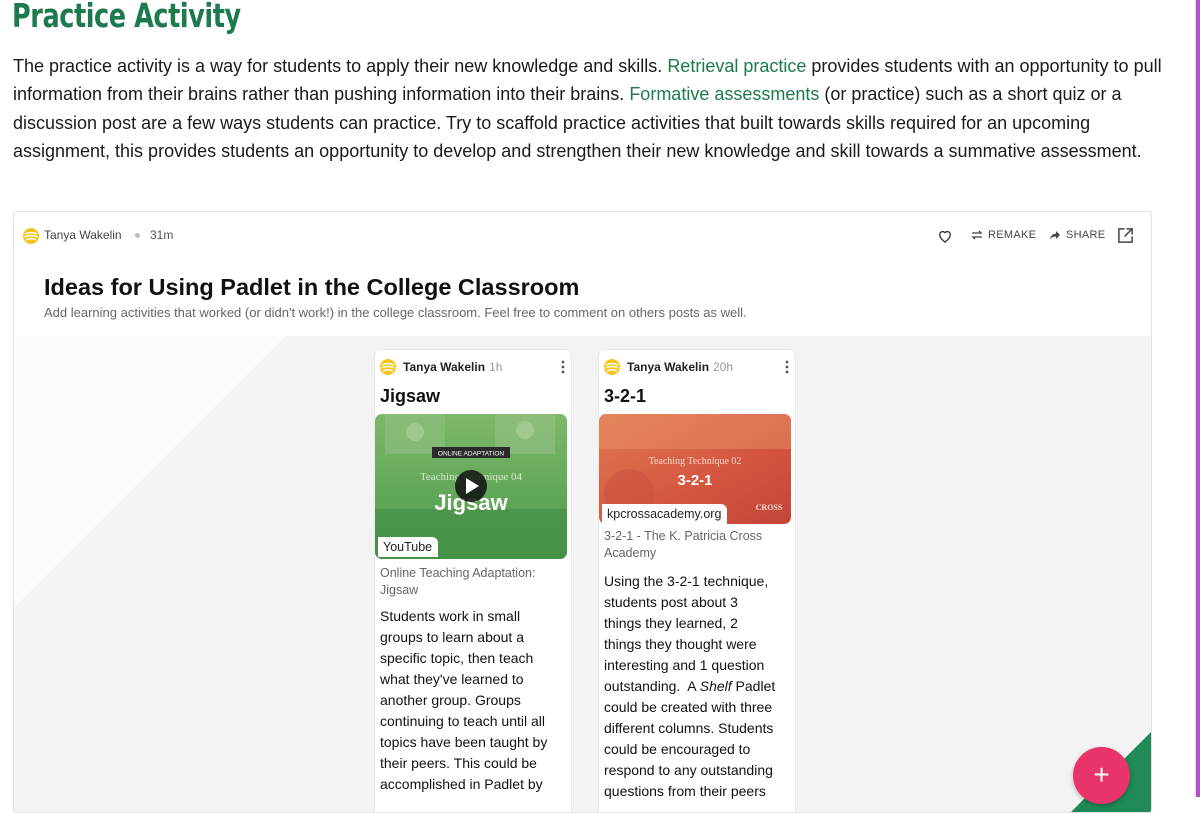  Describe the element at coordinates (689, 728) in the screenshot. I see `body-line: different columns. Students` at that location.